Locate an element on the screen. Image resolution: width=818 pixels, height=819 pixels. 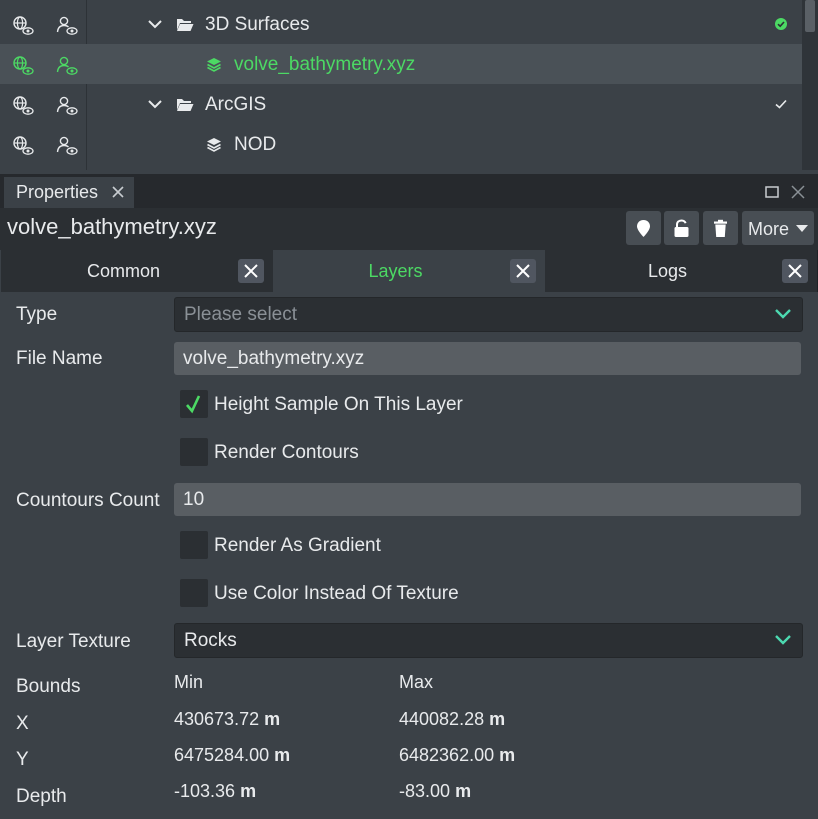
bounds-max-value: 6482362.00 m is located at coordinates (457, 755).